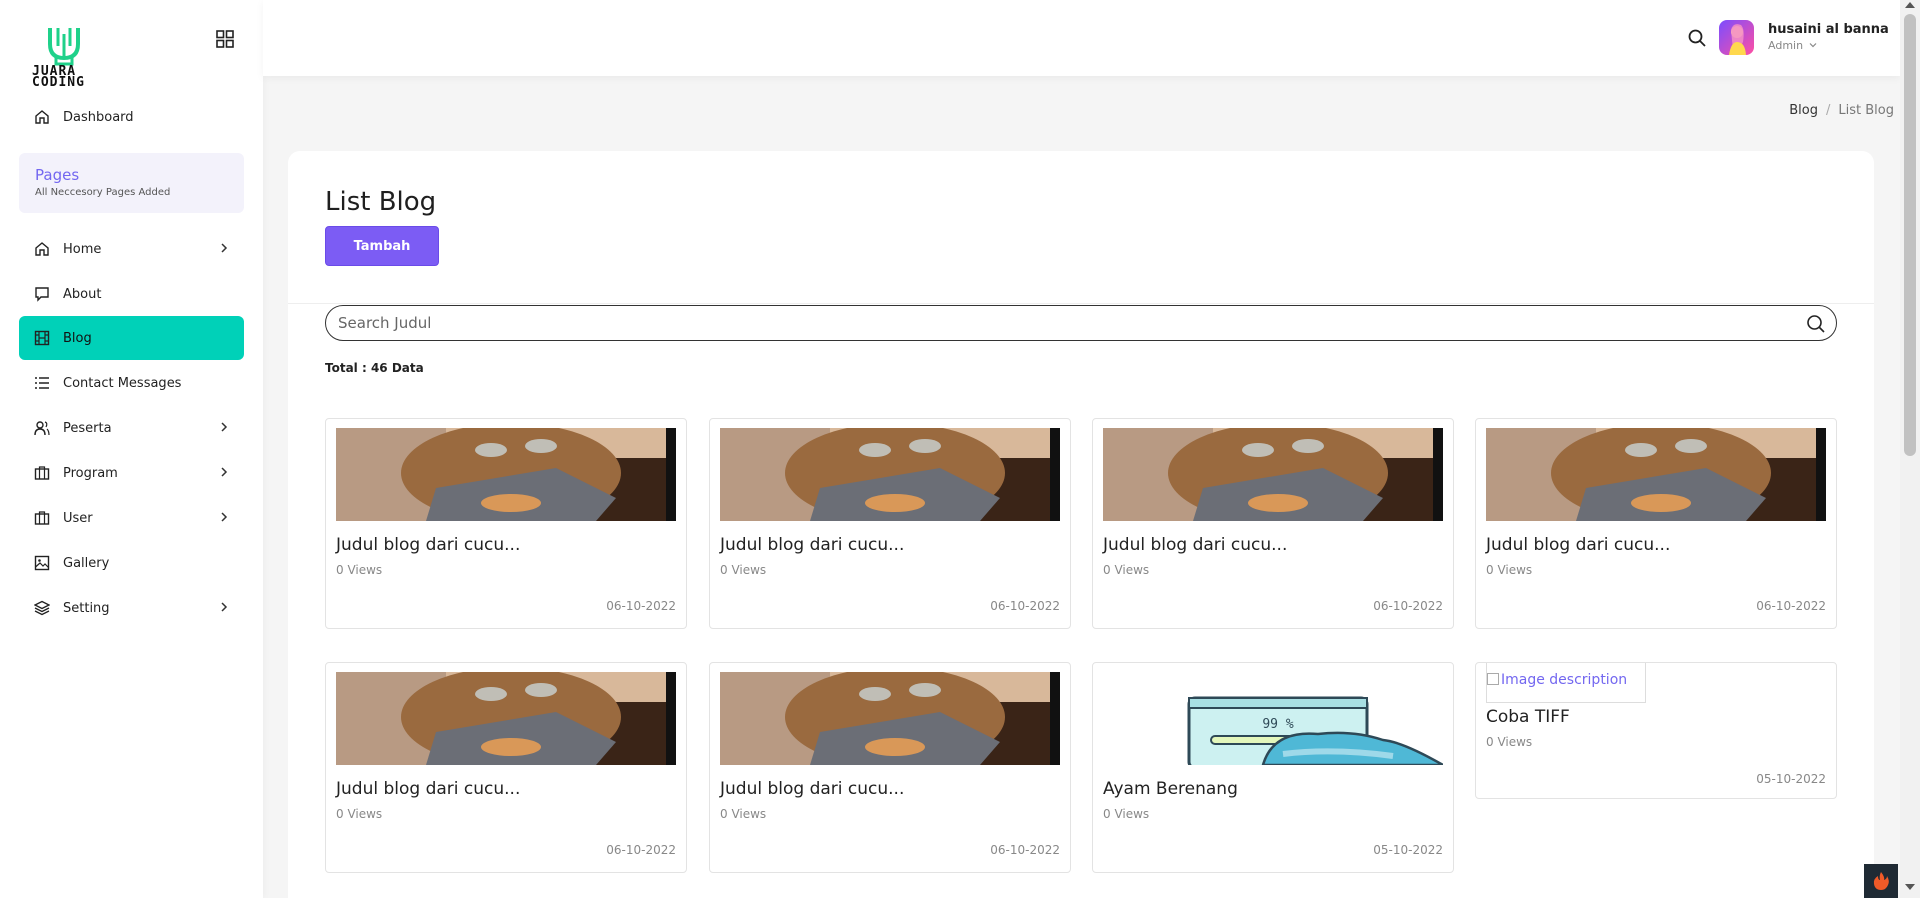 Image resolution: width=1920 pixels, height=898 pixels. I want to click on flame-icon, so click(1881, 881).